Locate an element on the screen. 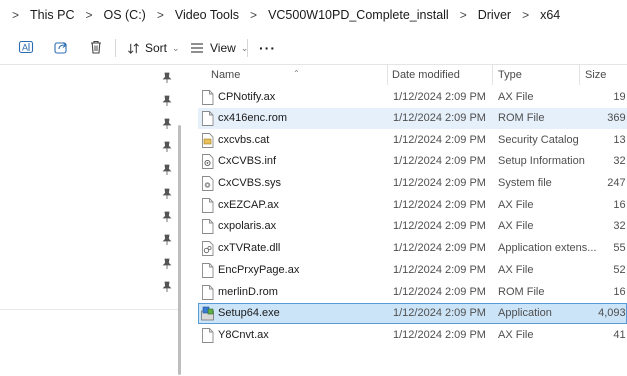  file-size: 369 K is located at coordinates (617, 118).